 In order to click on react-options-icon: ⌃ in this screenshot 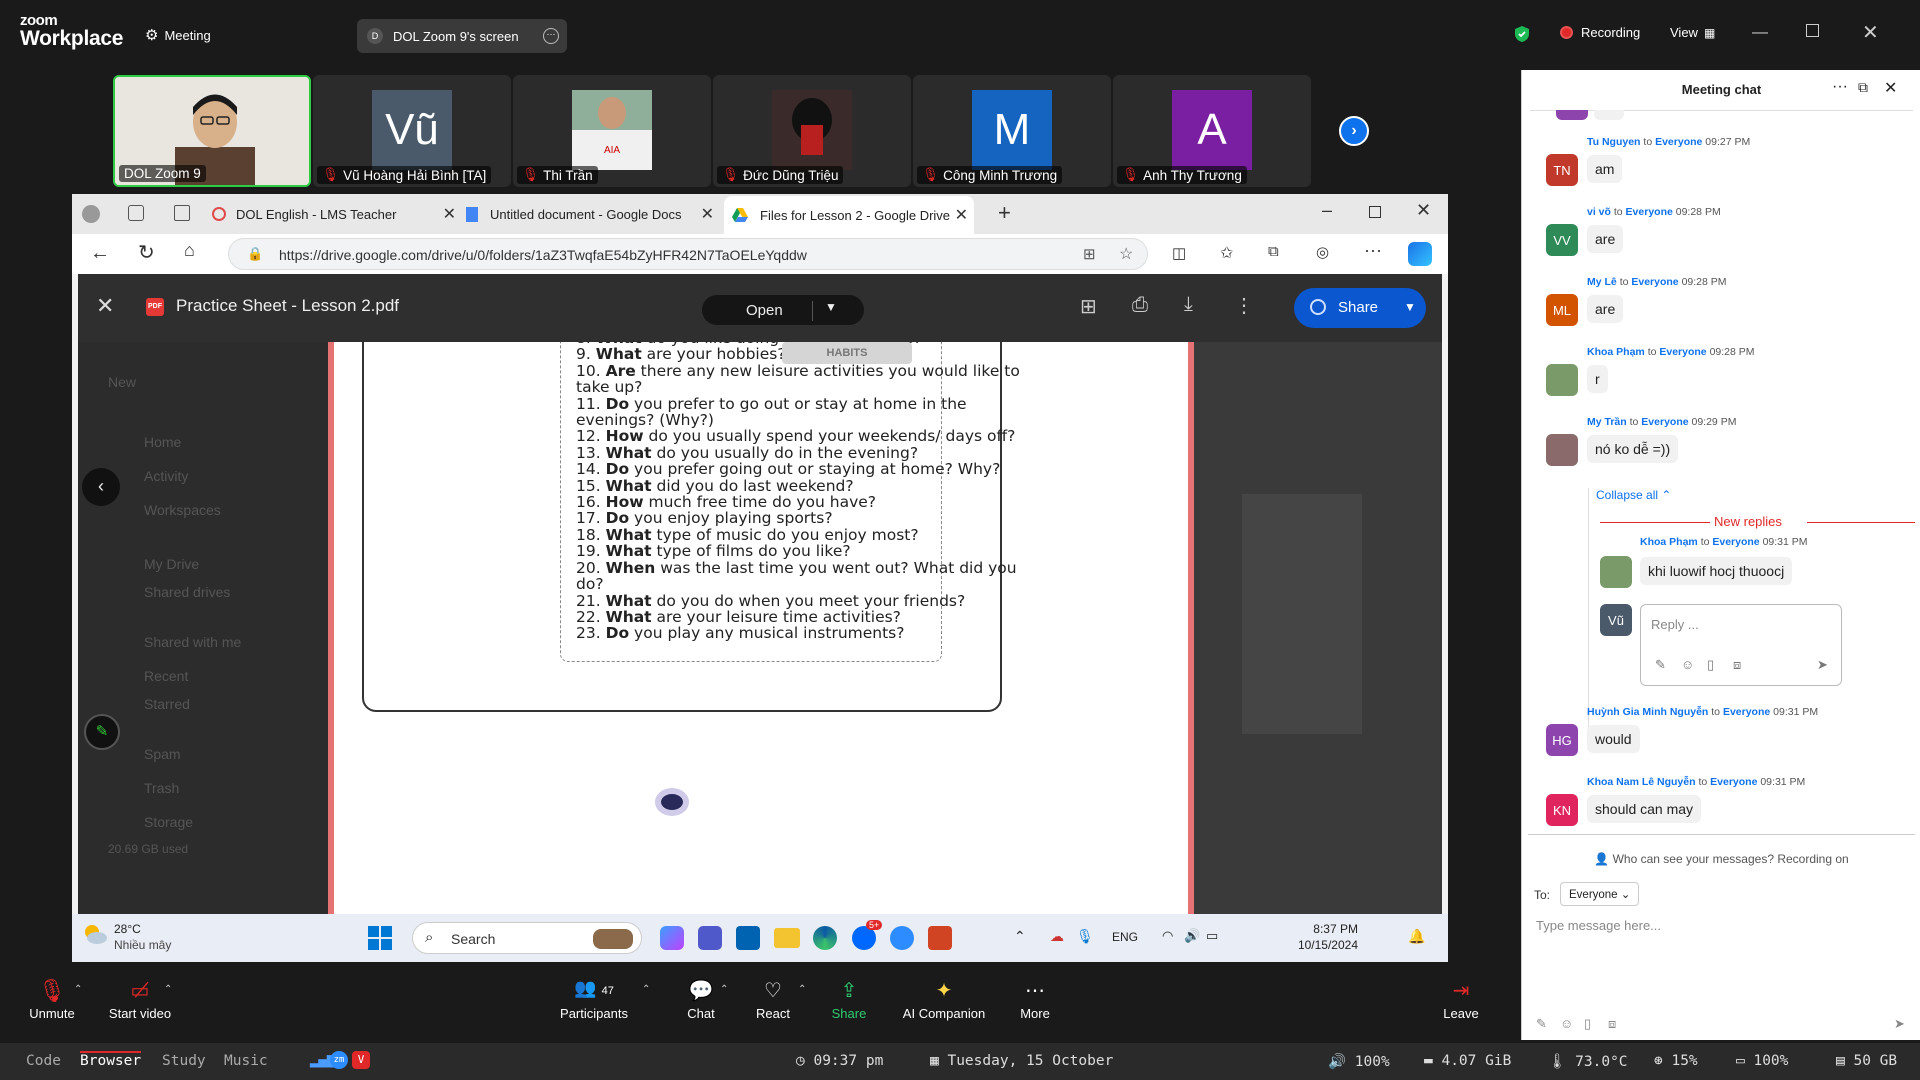, I will do `click(802, 989)`.